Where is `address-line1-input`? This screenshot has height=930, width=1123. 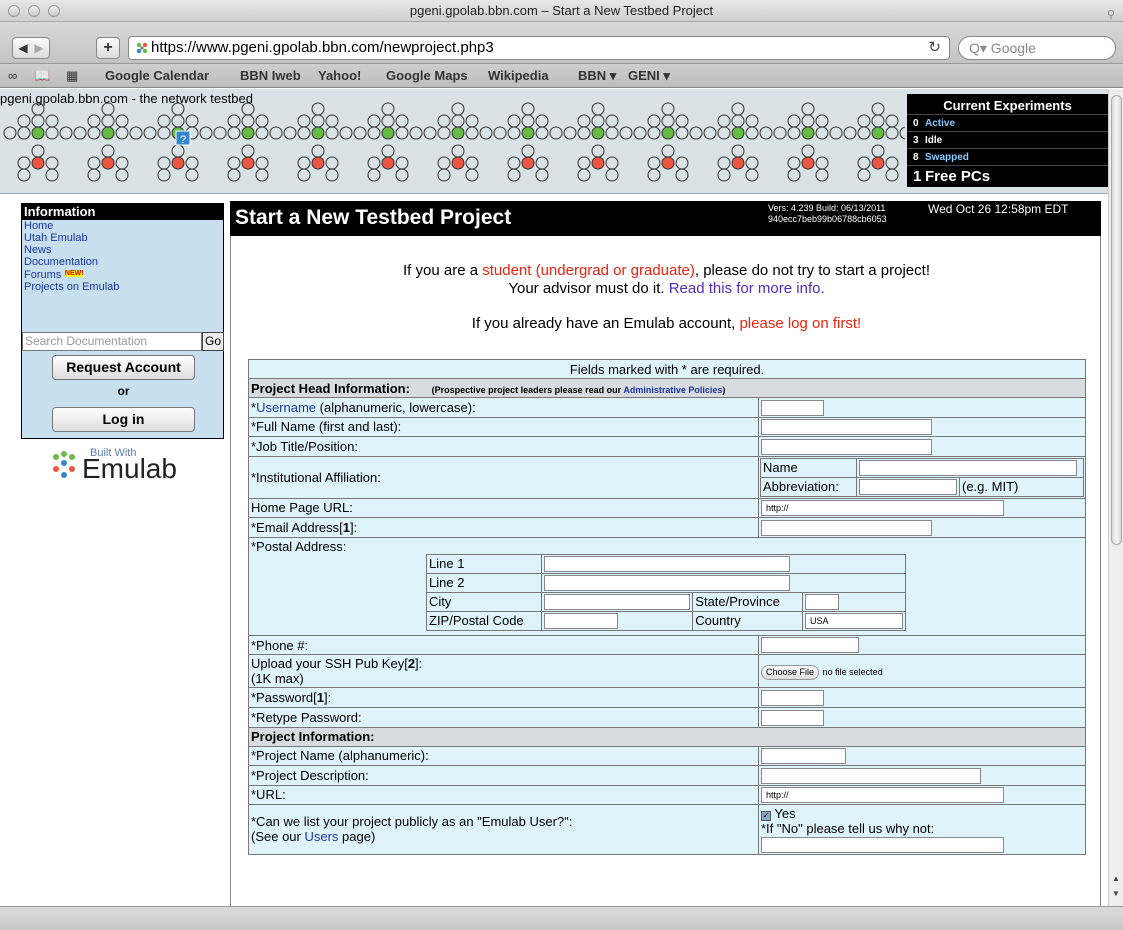 address-line1-input is located at coordinates (667, 564).